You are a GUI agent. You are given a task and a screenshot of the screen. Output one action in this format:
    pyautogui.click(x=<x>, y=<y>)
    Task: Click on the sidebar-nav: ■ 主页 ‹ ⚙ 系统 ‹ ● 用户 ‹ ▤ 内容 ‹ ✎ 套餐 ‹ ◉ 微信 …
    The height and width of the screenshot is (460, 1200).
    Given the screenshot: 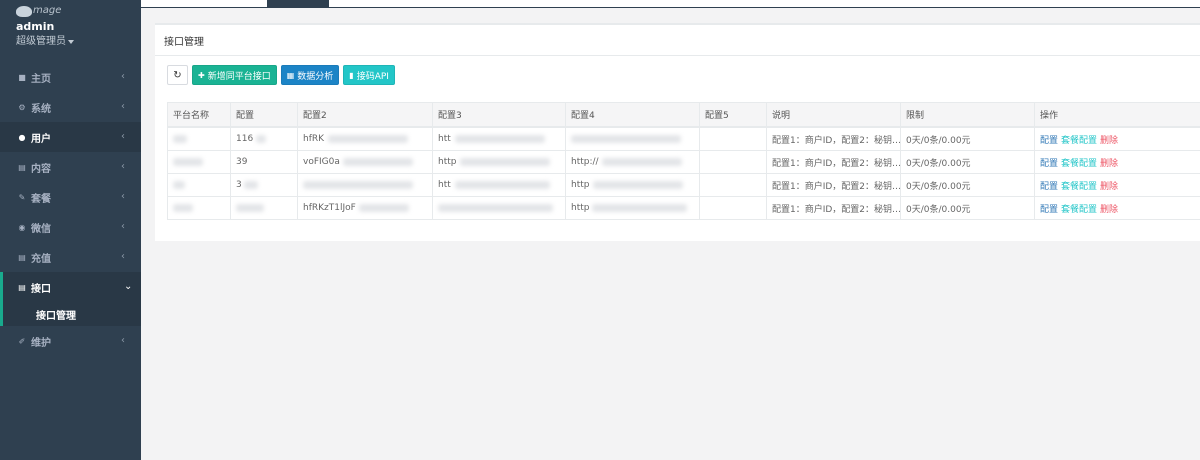 What is the action you would take?
    pyautogui.click(x=70, y=209)
    